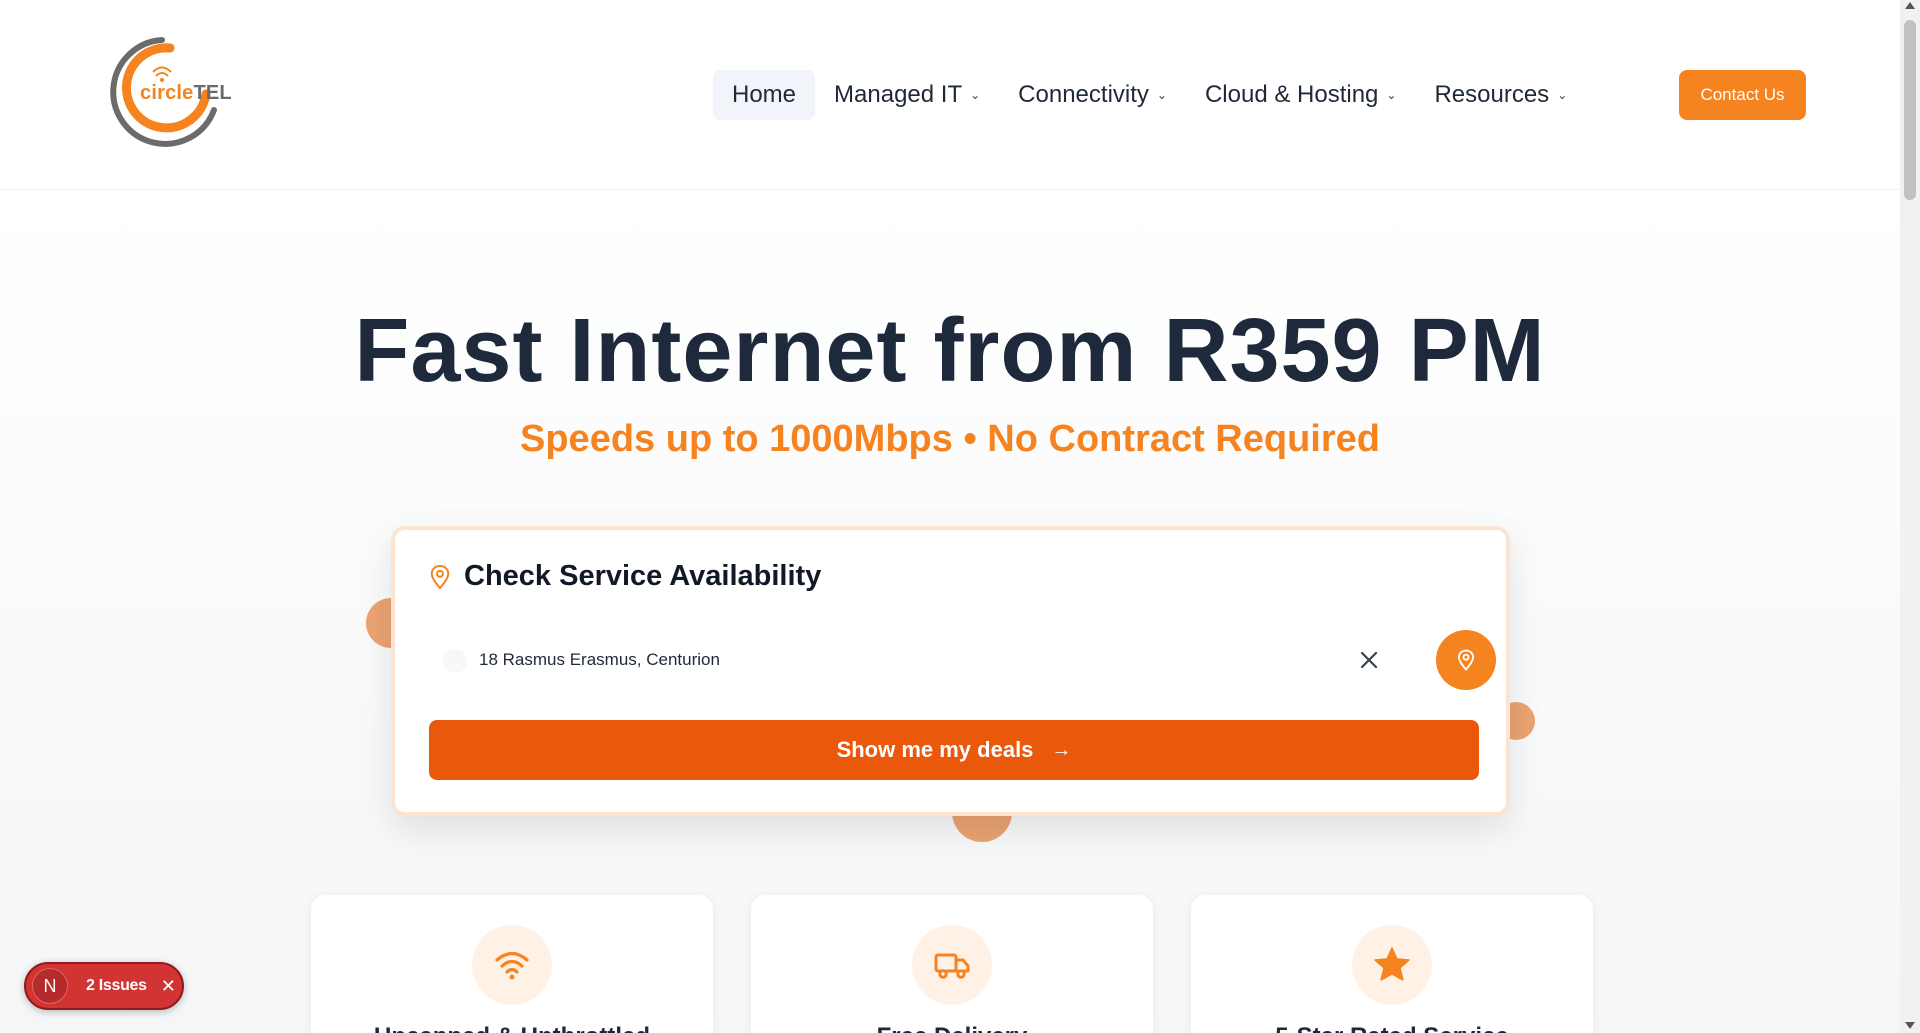  Describe the element at coordinates (186, 93) in the screenshot. I see `logo-wordmark: circleTEL` at that location.